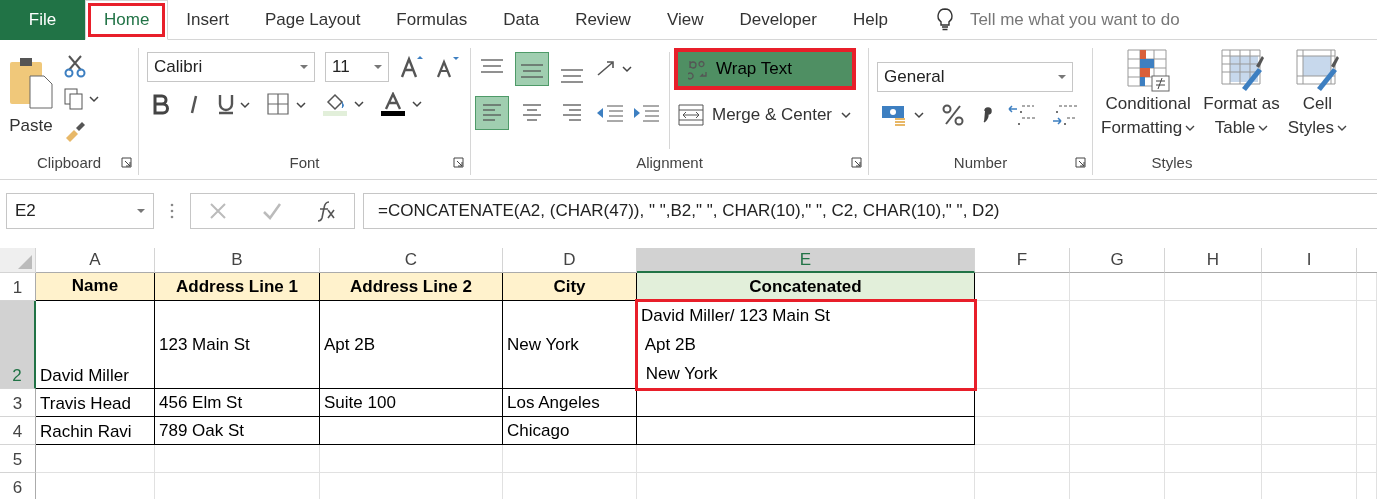  What do you see at coordinates (304, 162) in the screenshot?
I see `group-label: Font` at bounding box center [304, 162].